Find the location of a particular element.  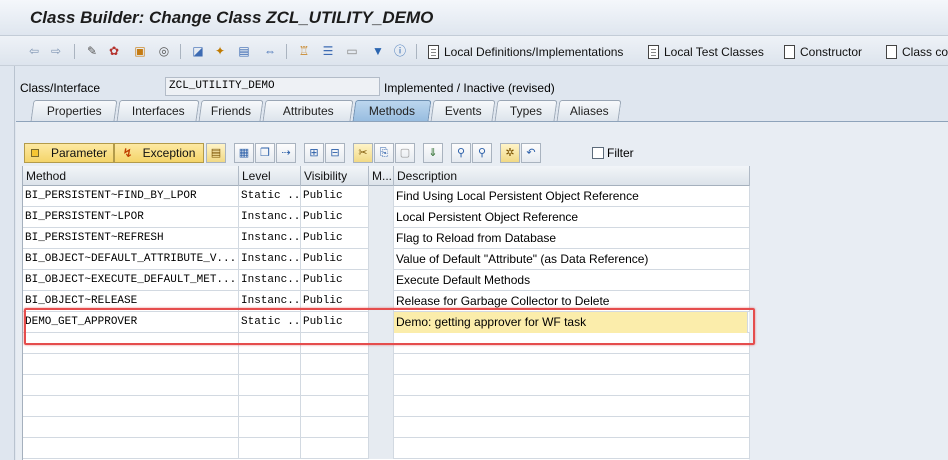

tab-friends: Friends is located at coordinates (231, 110).